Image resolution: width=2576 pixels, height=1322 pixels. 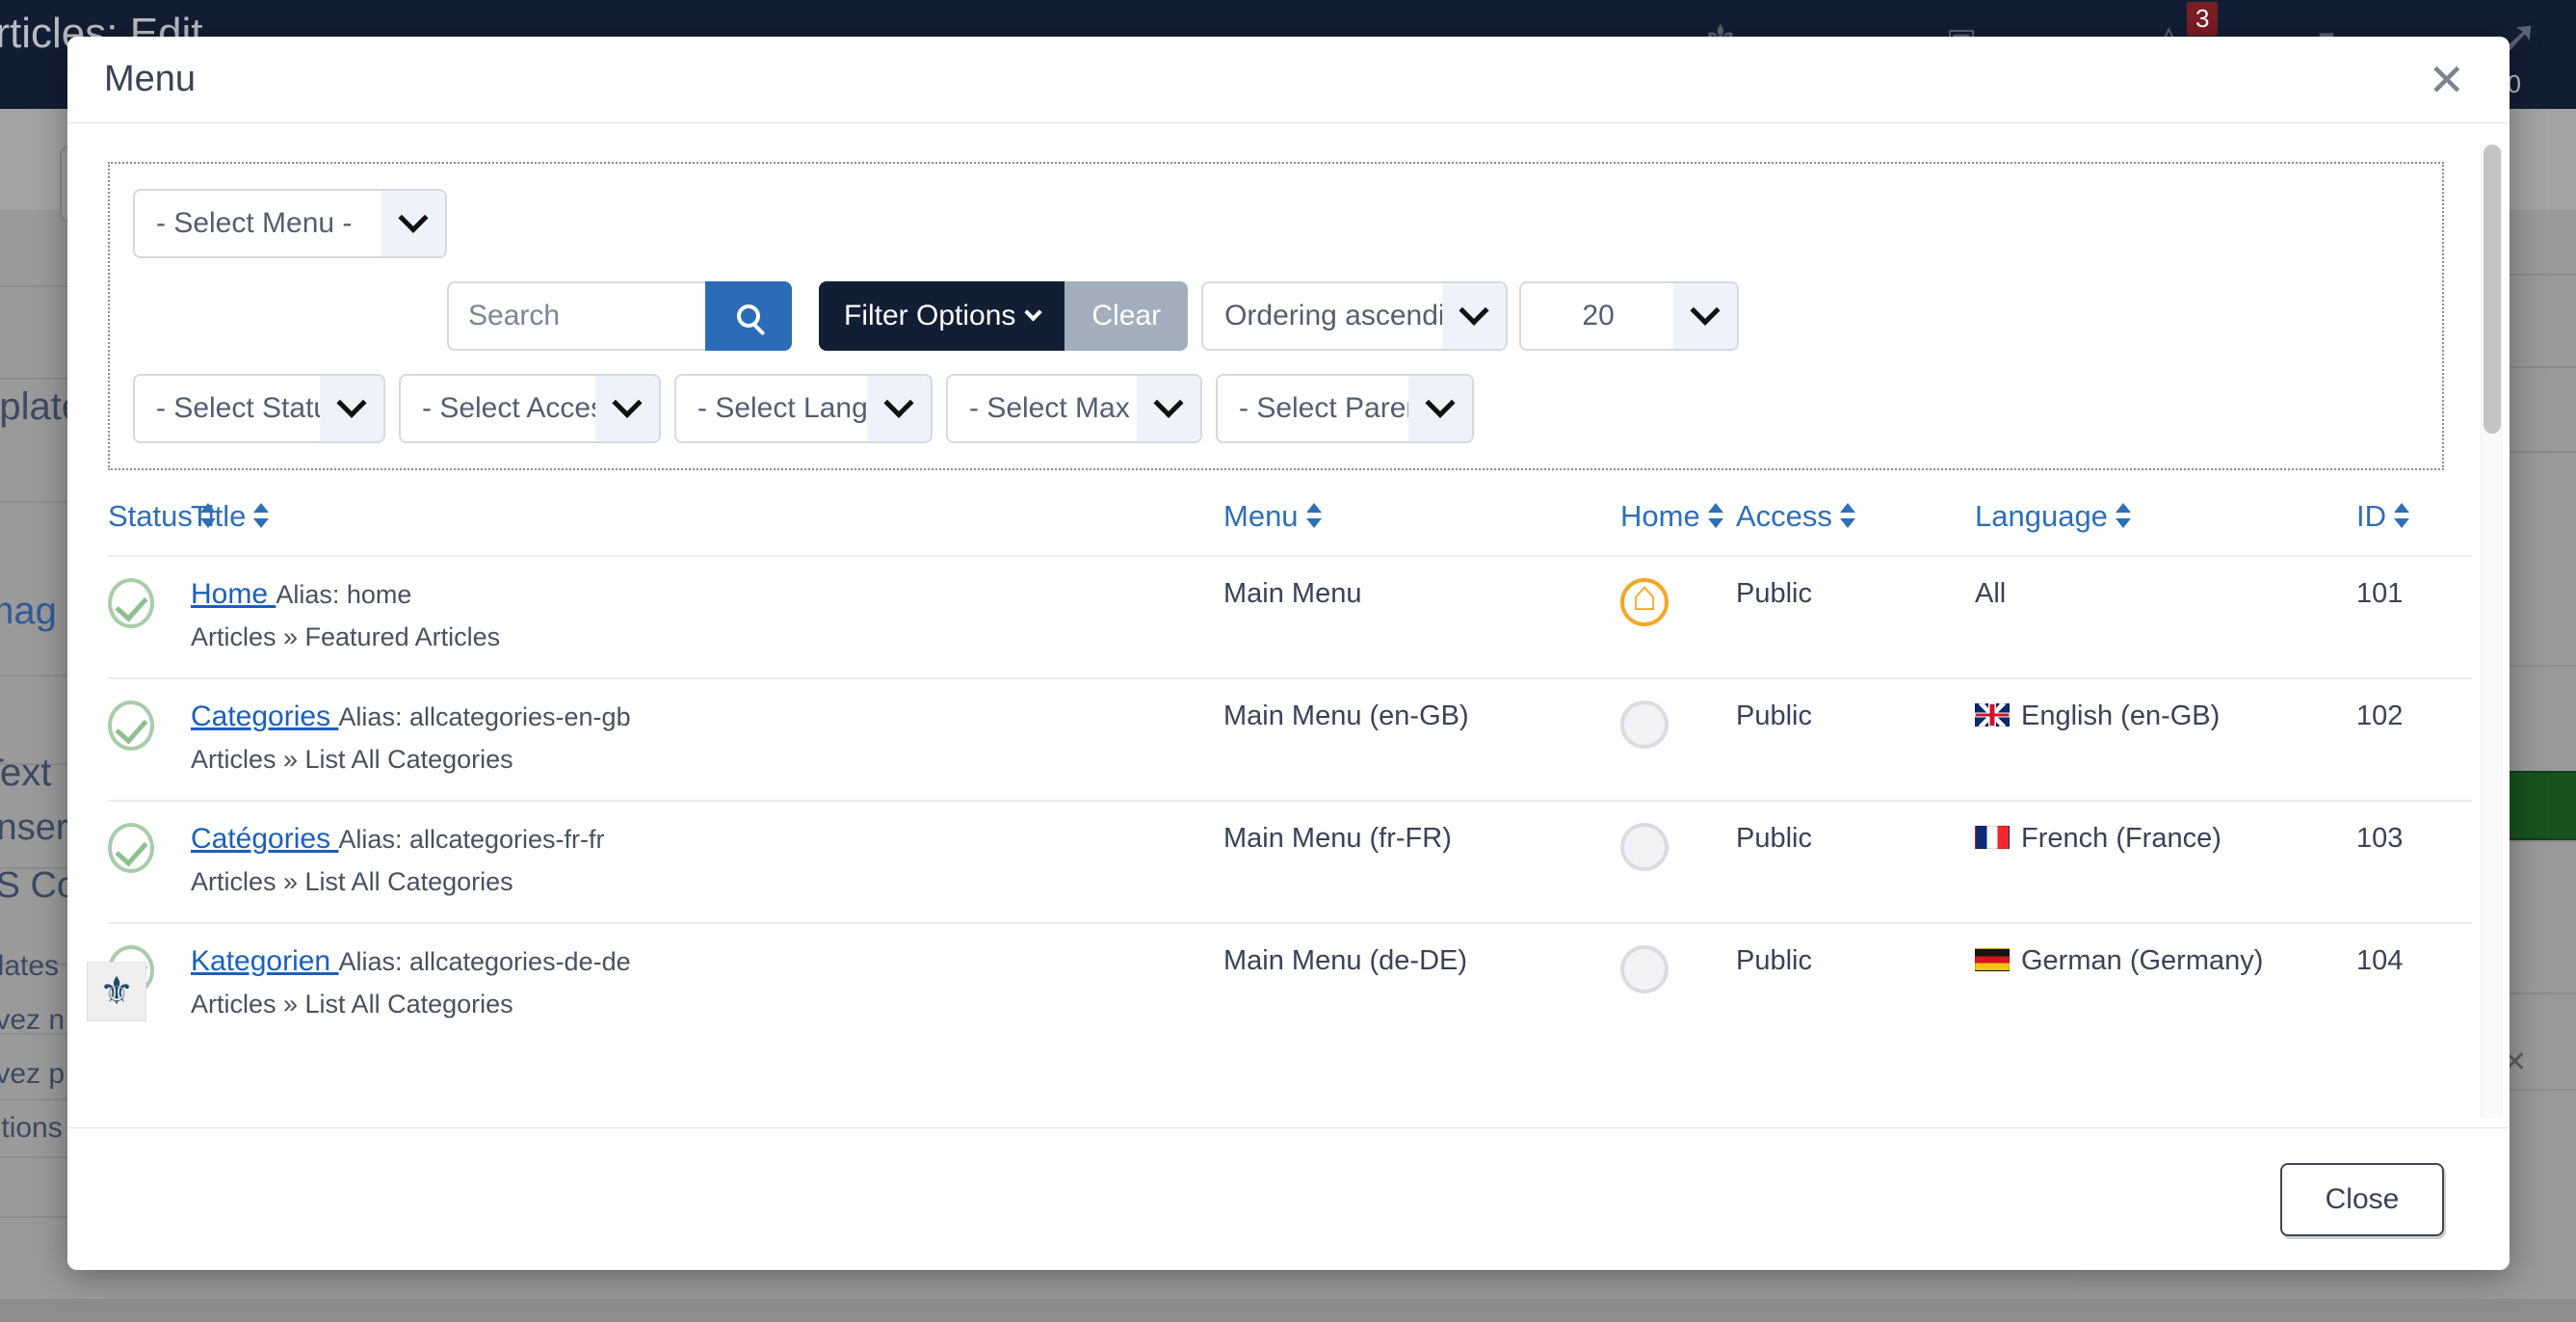 What do you see at coordinates (1422, 522) in the screenshot?
I see `column-header-menu: Menu` at bounding box center [1422, 522].